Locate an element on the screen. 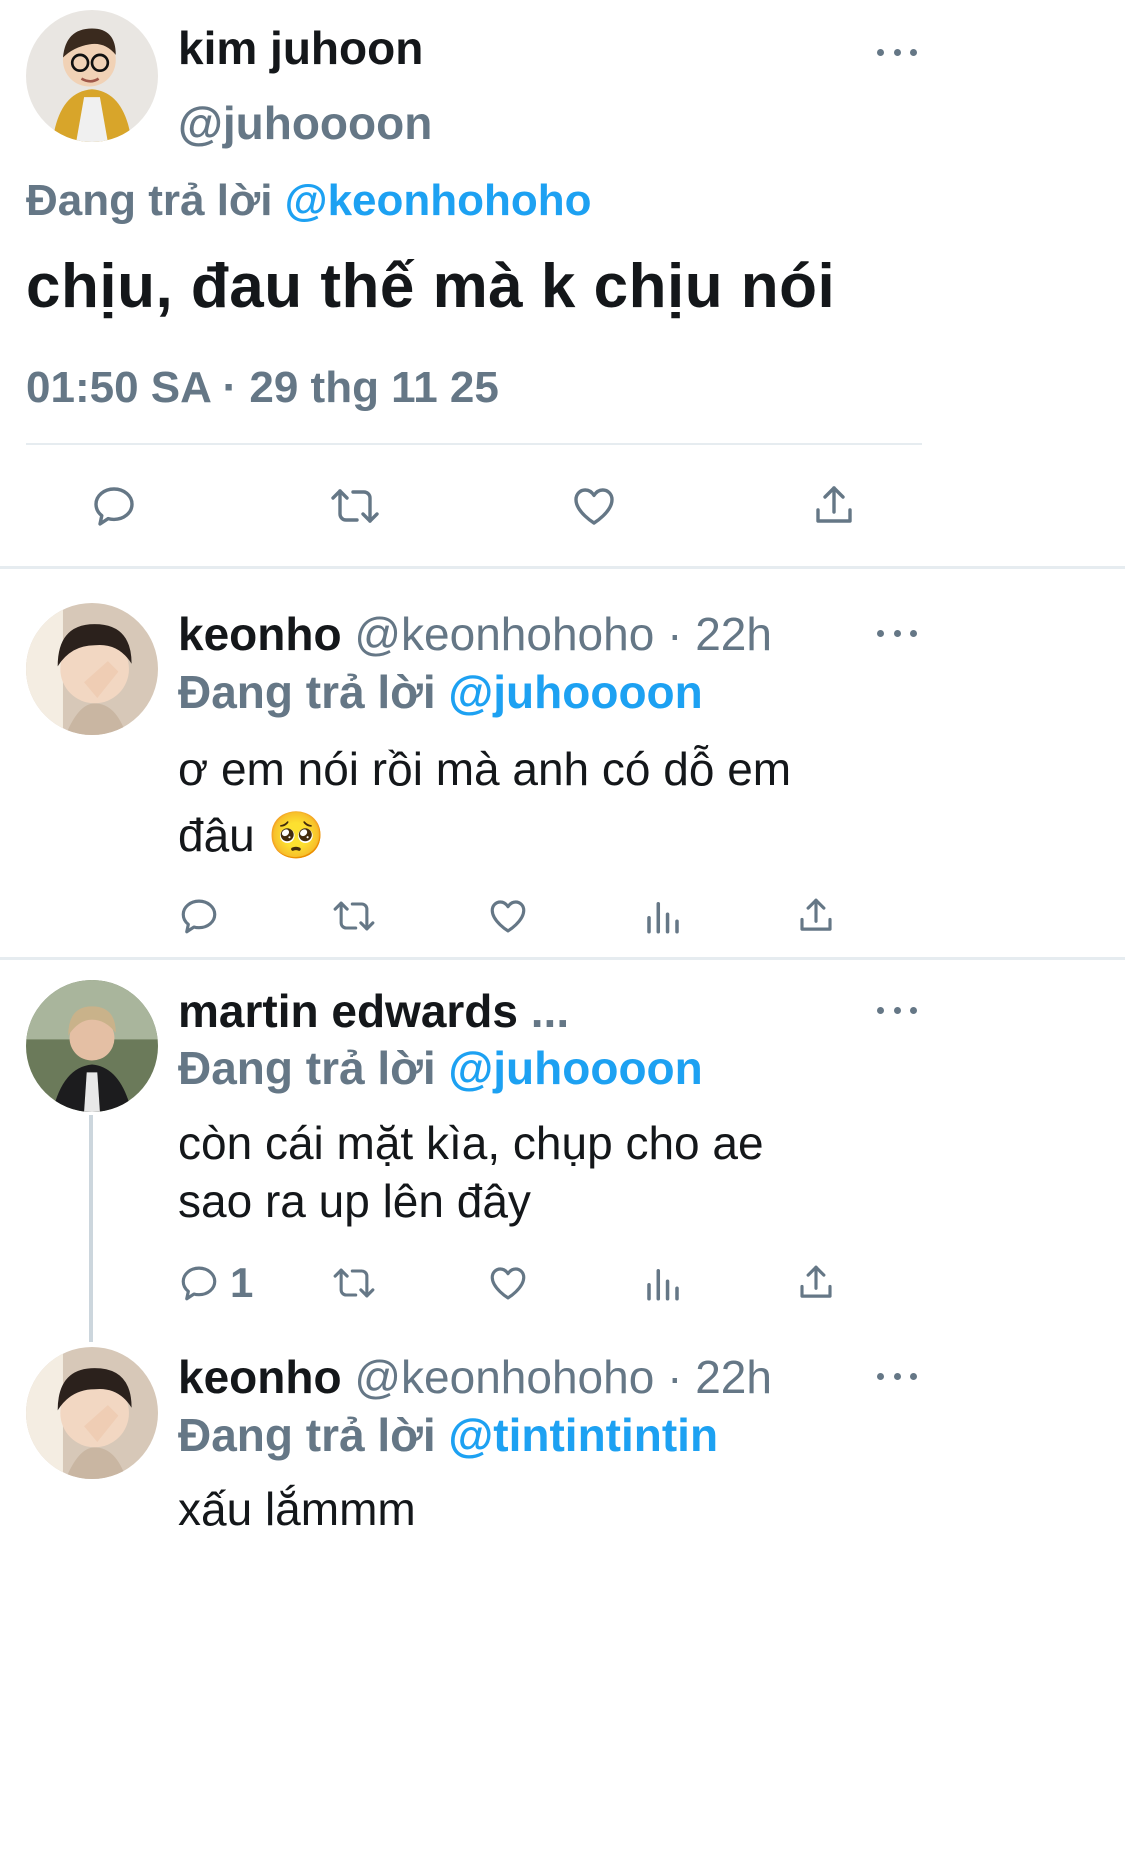 Image resolution: width=1125 pixels, height=1860 pixels. reply-text: ơ em nói rồi mà anh có dỗ em đâu 🥺 is located at coordinates (485, 802).